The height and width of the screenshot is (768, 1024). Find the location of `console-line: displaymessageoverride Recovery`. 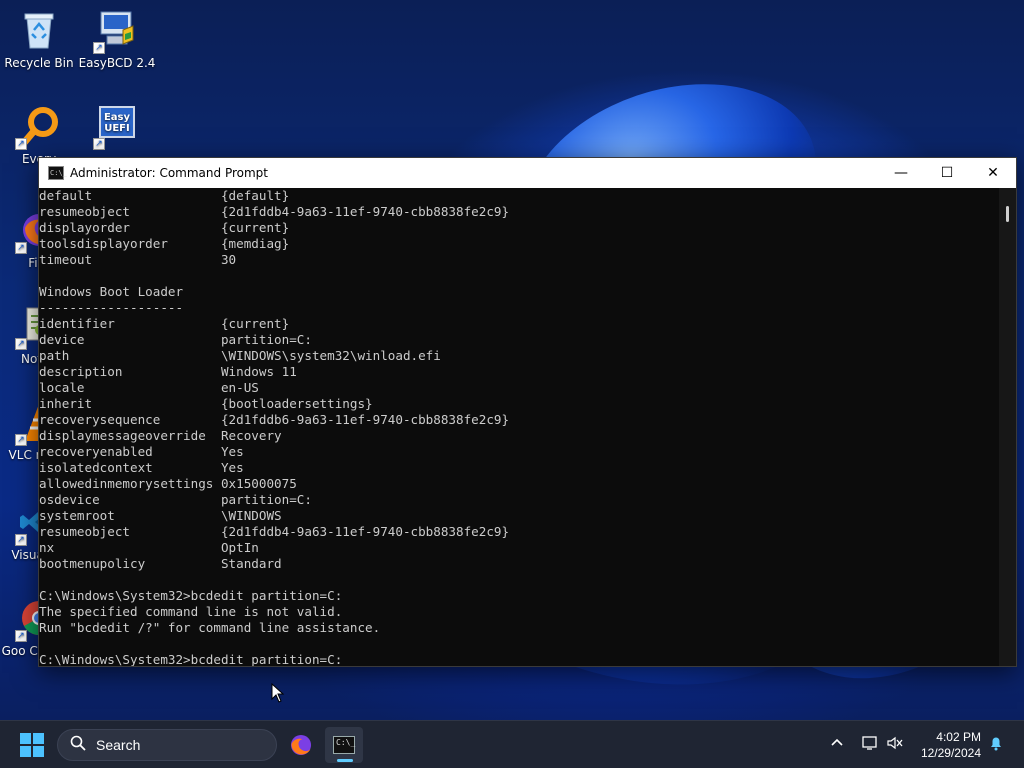

console-line: displaymessageoverride Recovery is located at coordinates (160, 435).